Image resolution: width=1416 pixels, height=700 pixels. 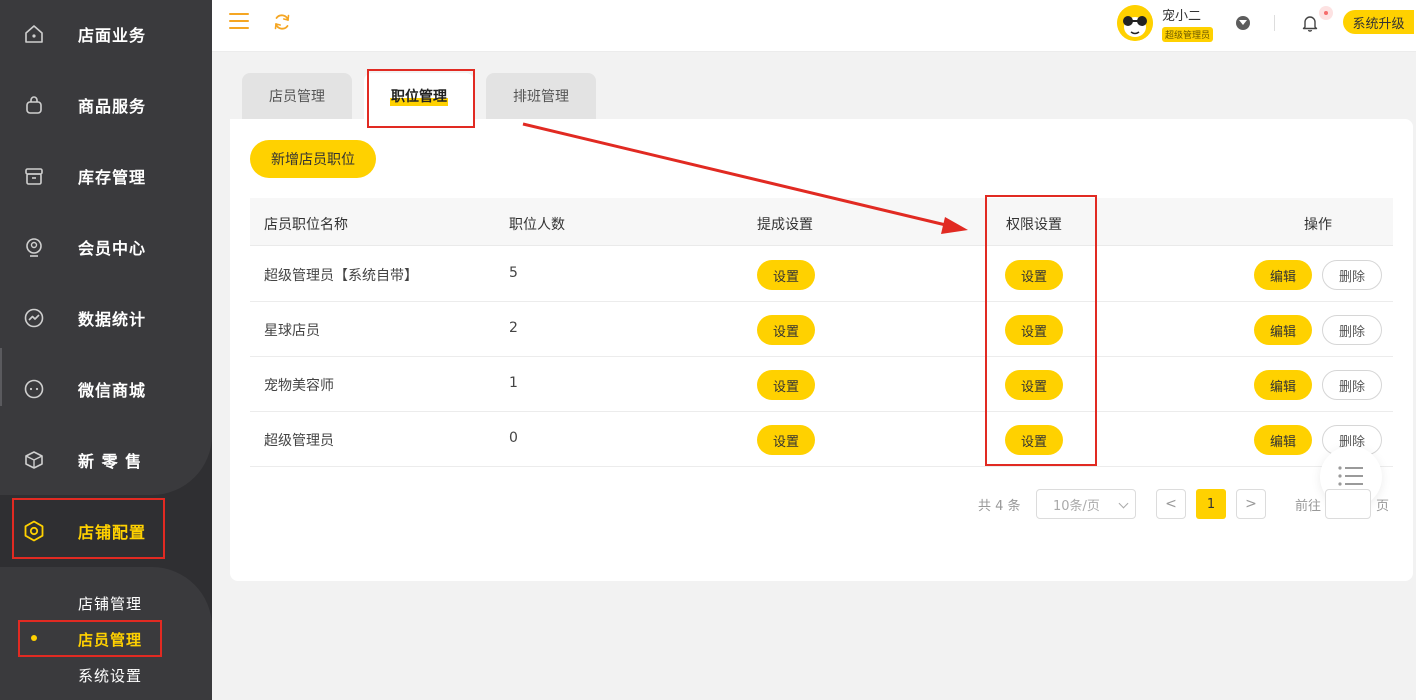 What do you see at coordinates (821, 439) in the screenshot?
I see `table-row: 超级管理员 0 设置 设置 编辑 删除` at bounding box center [821, 439].